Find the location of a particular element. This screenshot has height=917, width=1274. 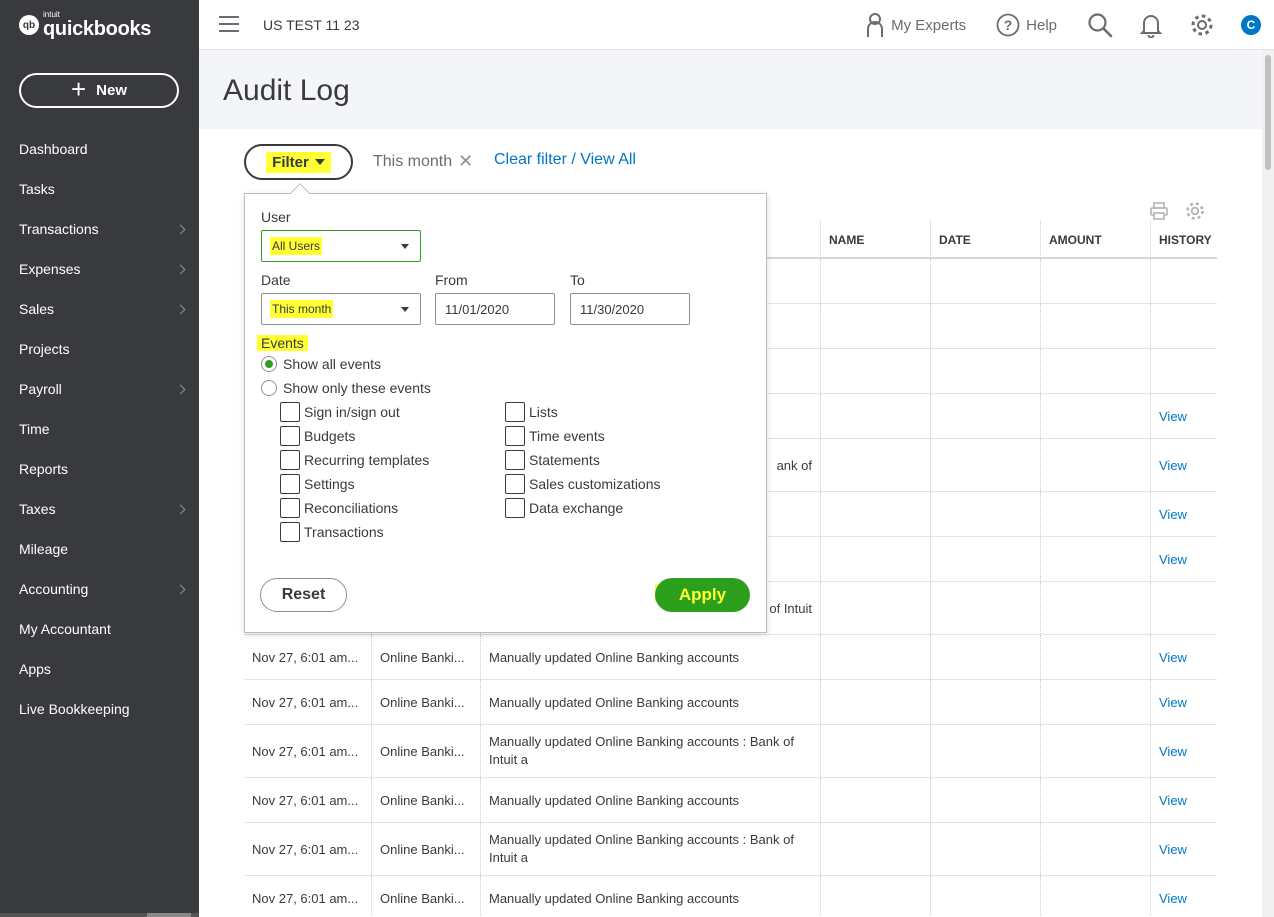

clear-filter-link: Clear filter / View All is located at coordinates (565, 160).